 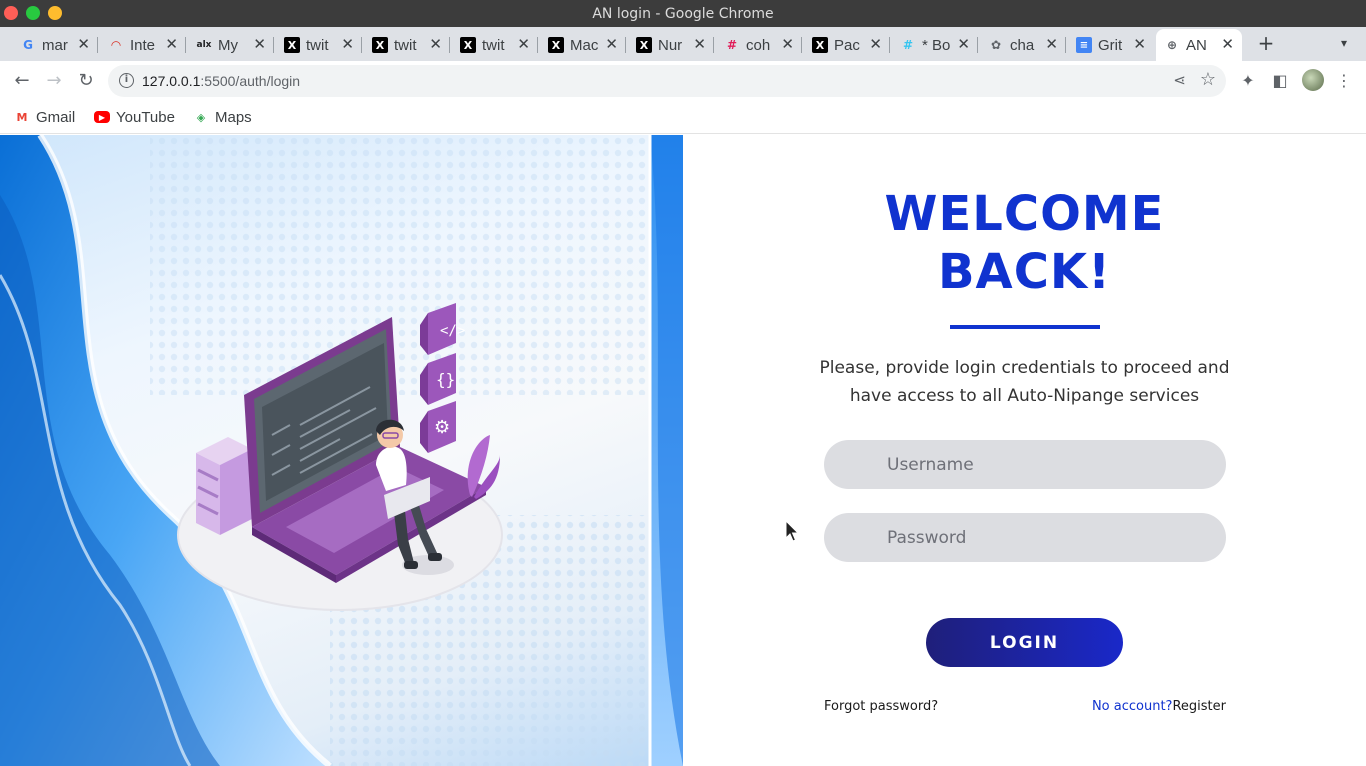 What do you see at coordinates (1024, 642) in the screenshot?
I see `login-button: LOGIN` at bounding box center [1024, 642].